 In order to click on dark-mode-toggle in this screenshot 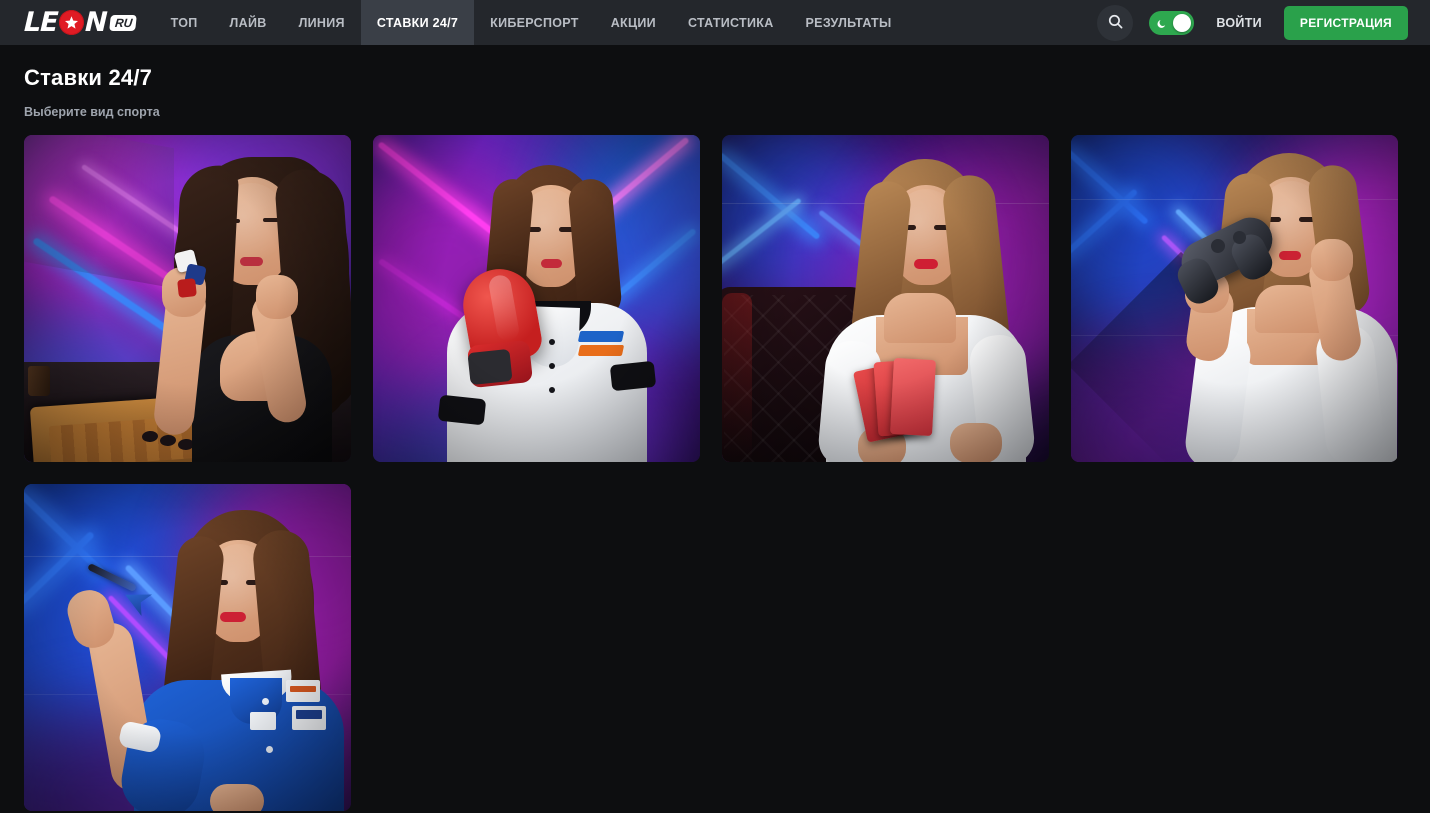, I will do `click(1172, 22)`.